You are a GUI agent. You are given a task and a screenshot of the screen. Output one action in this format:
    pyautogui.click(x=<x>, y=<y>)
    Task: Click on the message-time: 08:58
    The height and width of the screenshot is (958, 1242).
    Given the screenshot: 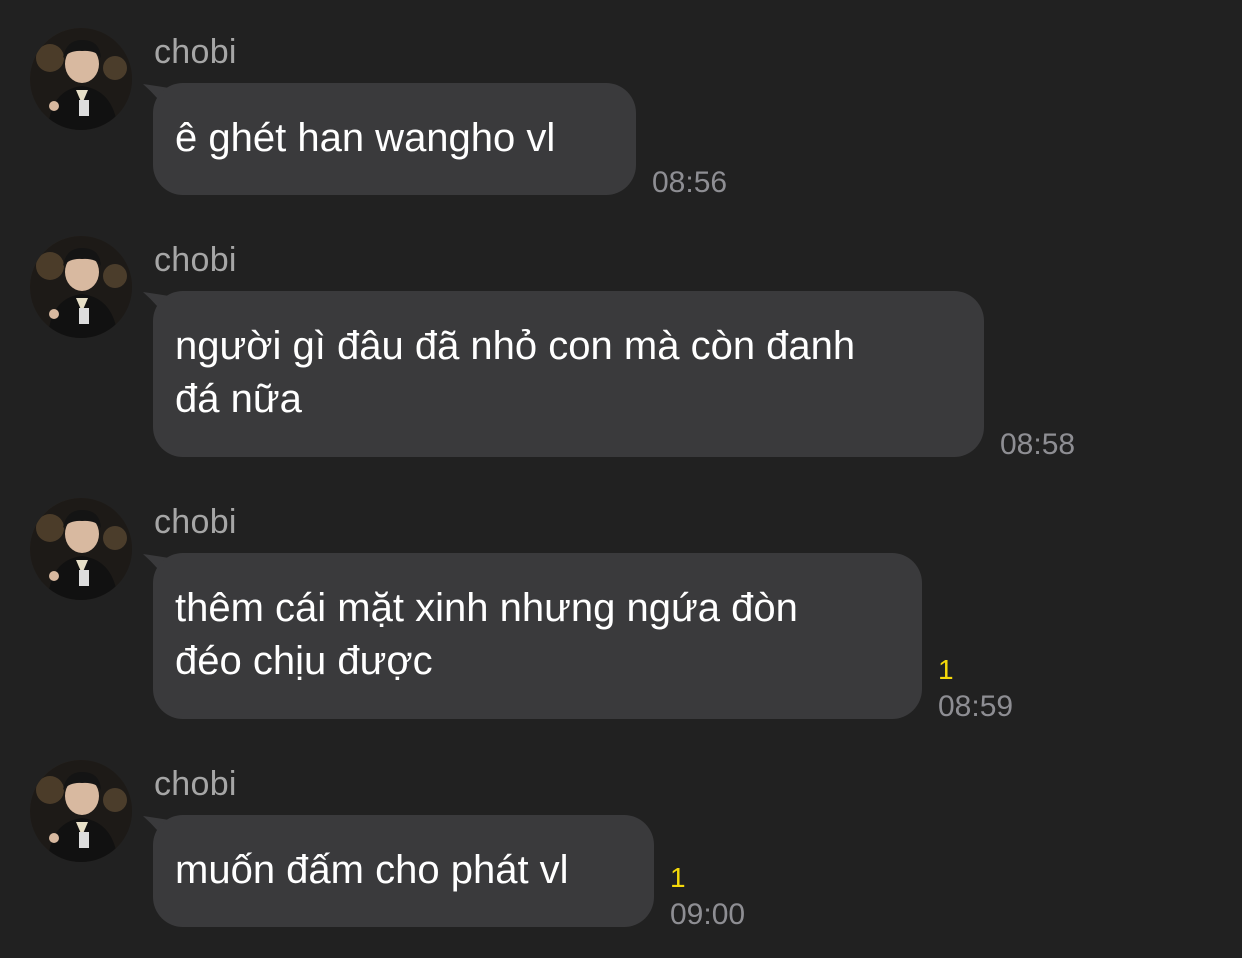 What is the action you would take?
    pyautogui.click(x=1038, y=444)
    